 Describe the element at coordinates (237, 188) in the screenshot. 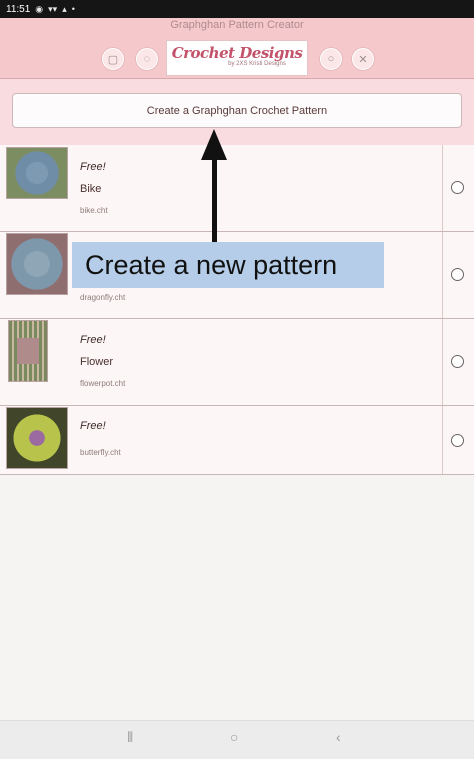

I see `pattern-row-bike: Free! Bike bike.cht` at that location.